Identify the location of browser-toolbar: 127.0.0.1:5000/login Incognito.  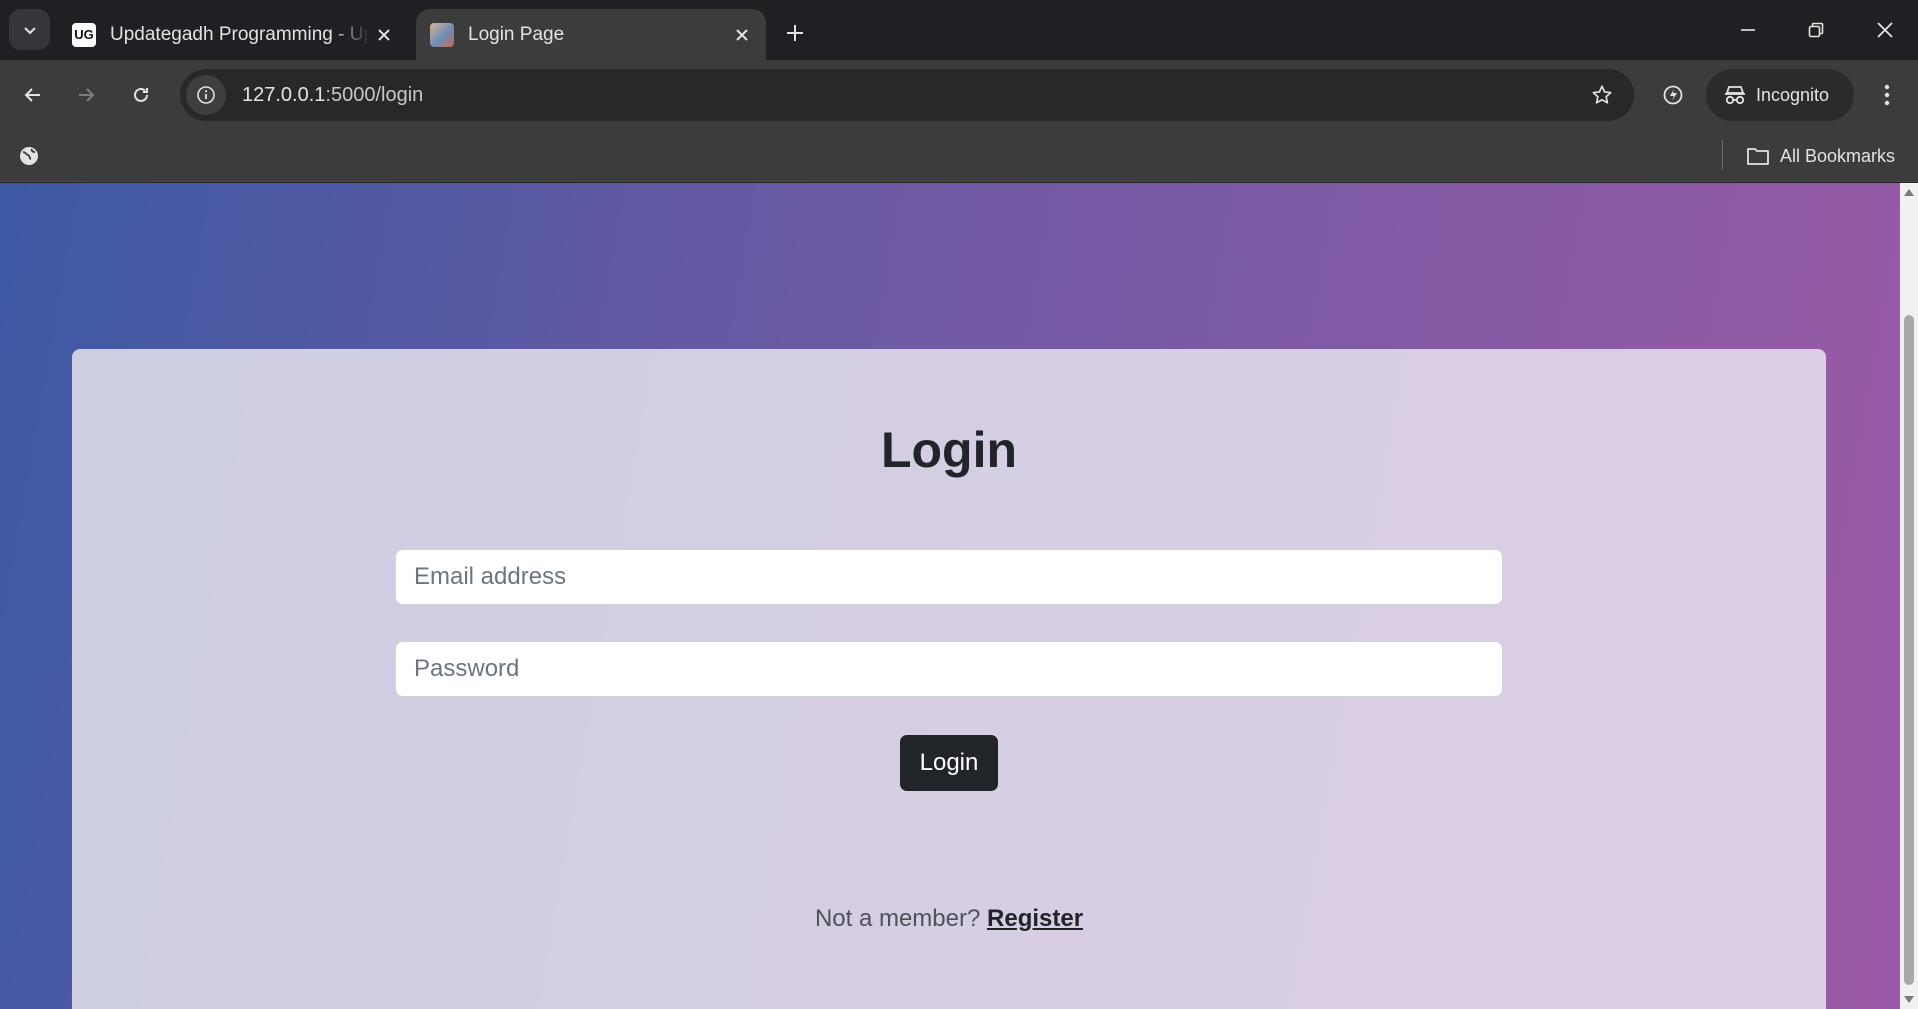
(959, 95).